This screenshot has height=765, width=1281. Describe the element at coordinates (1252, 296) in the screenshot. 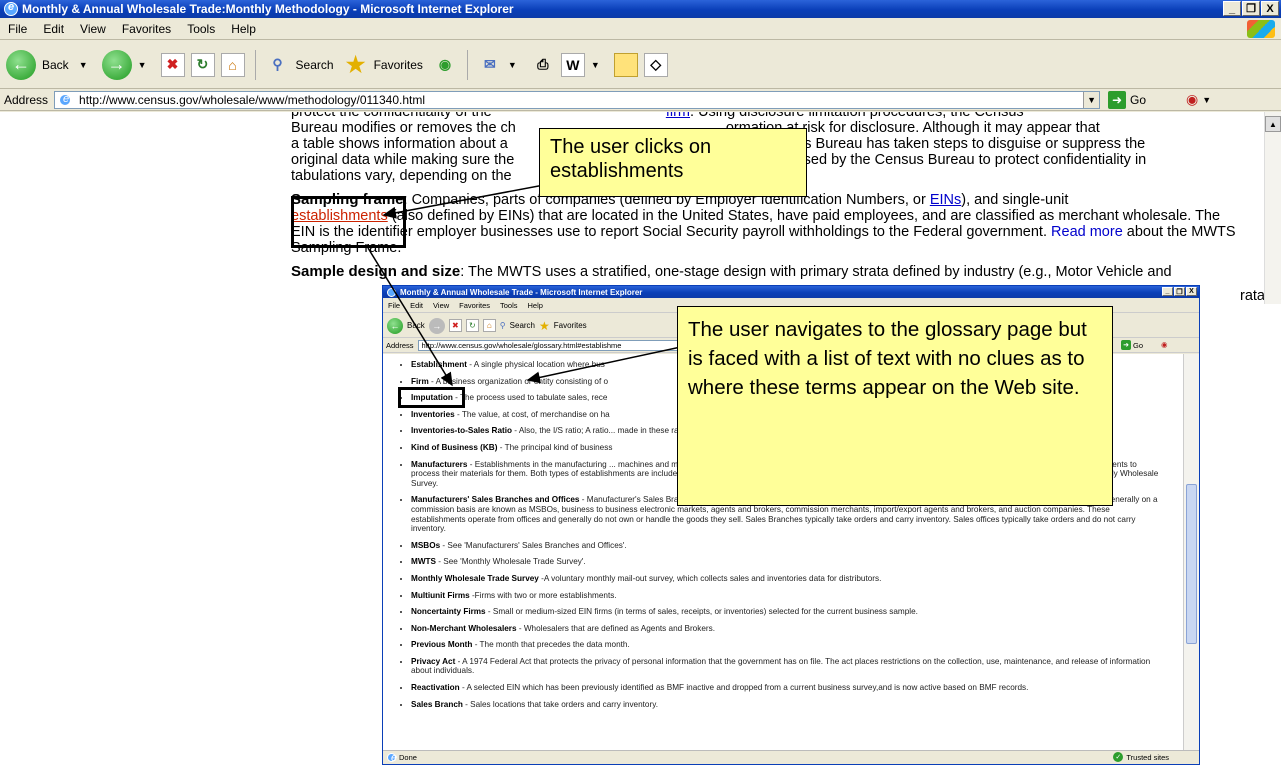

I see `sample-design-overflow-text: rata` at that location.